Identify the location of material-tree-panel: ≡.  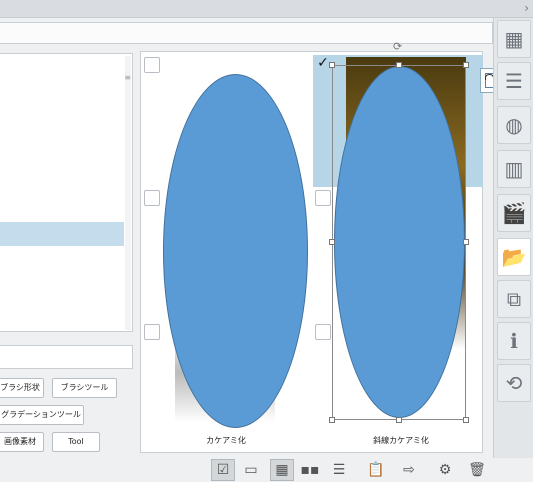
(66, 192).